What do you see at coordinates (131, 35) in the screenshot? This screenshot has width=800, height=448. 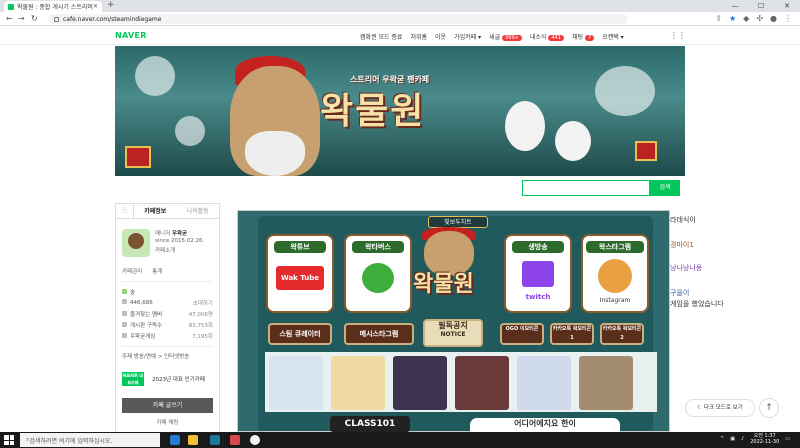 I see `naver-logo: NAVER` at bounding box center [131, 35].